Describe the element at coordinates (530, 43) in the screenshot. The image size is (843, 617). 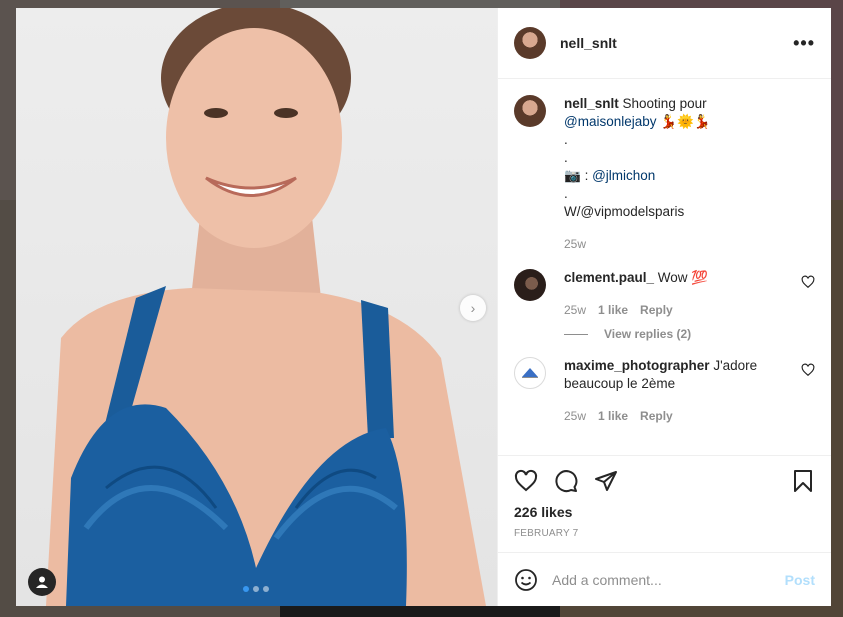
I see `author-avatar` at that location.